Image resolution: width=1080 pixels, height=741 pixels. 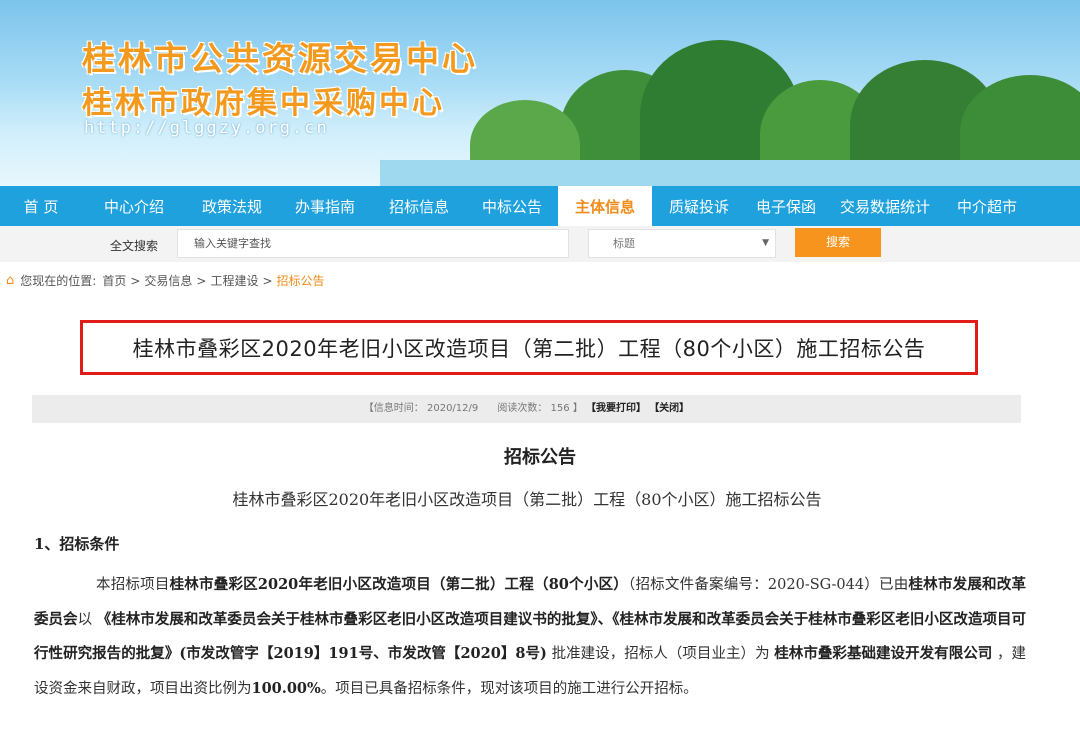 I want to click on nav-item-entity-info: 主体信息, so click(x=605, y=206).